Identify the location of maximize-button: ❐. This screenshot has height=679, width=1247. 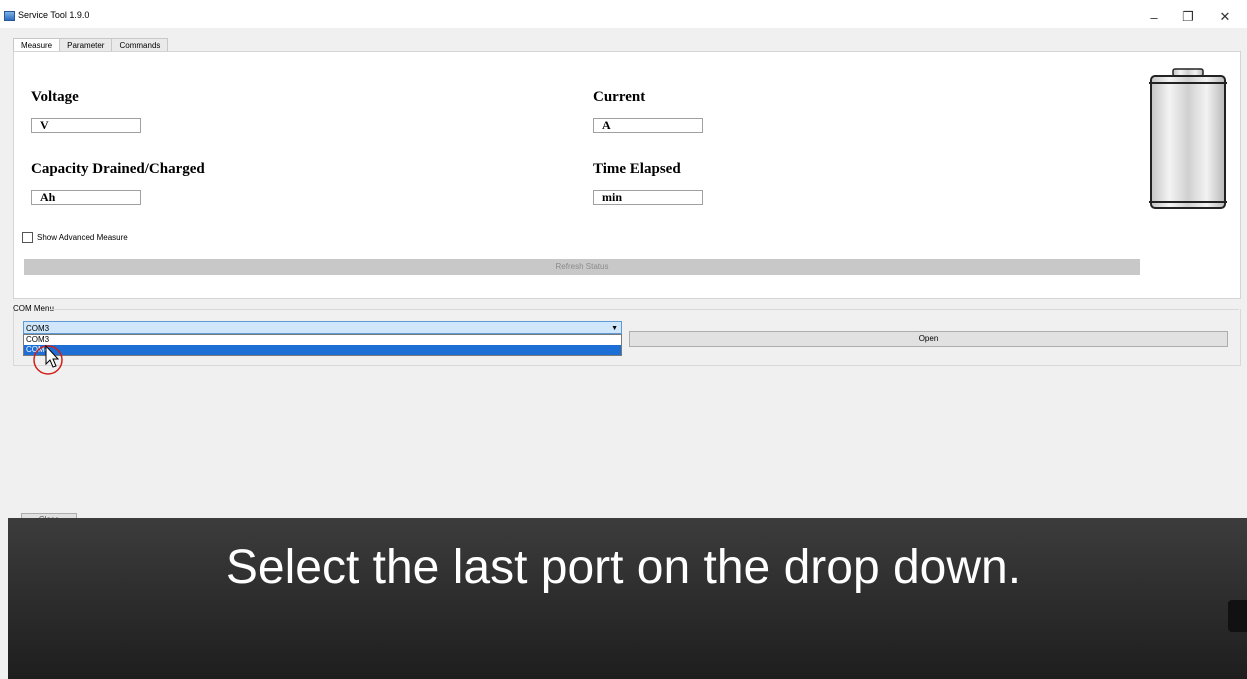
(1188, 17).